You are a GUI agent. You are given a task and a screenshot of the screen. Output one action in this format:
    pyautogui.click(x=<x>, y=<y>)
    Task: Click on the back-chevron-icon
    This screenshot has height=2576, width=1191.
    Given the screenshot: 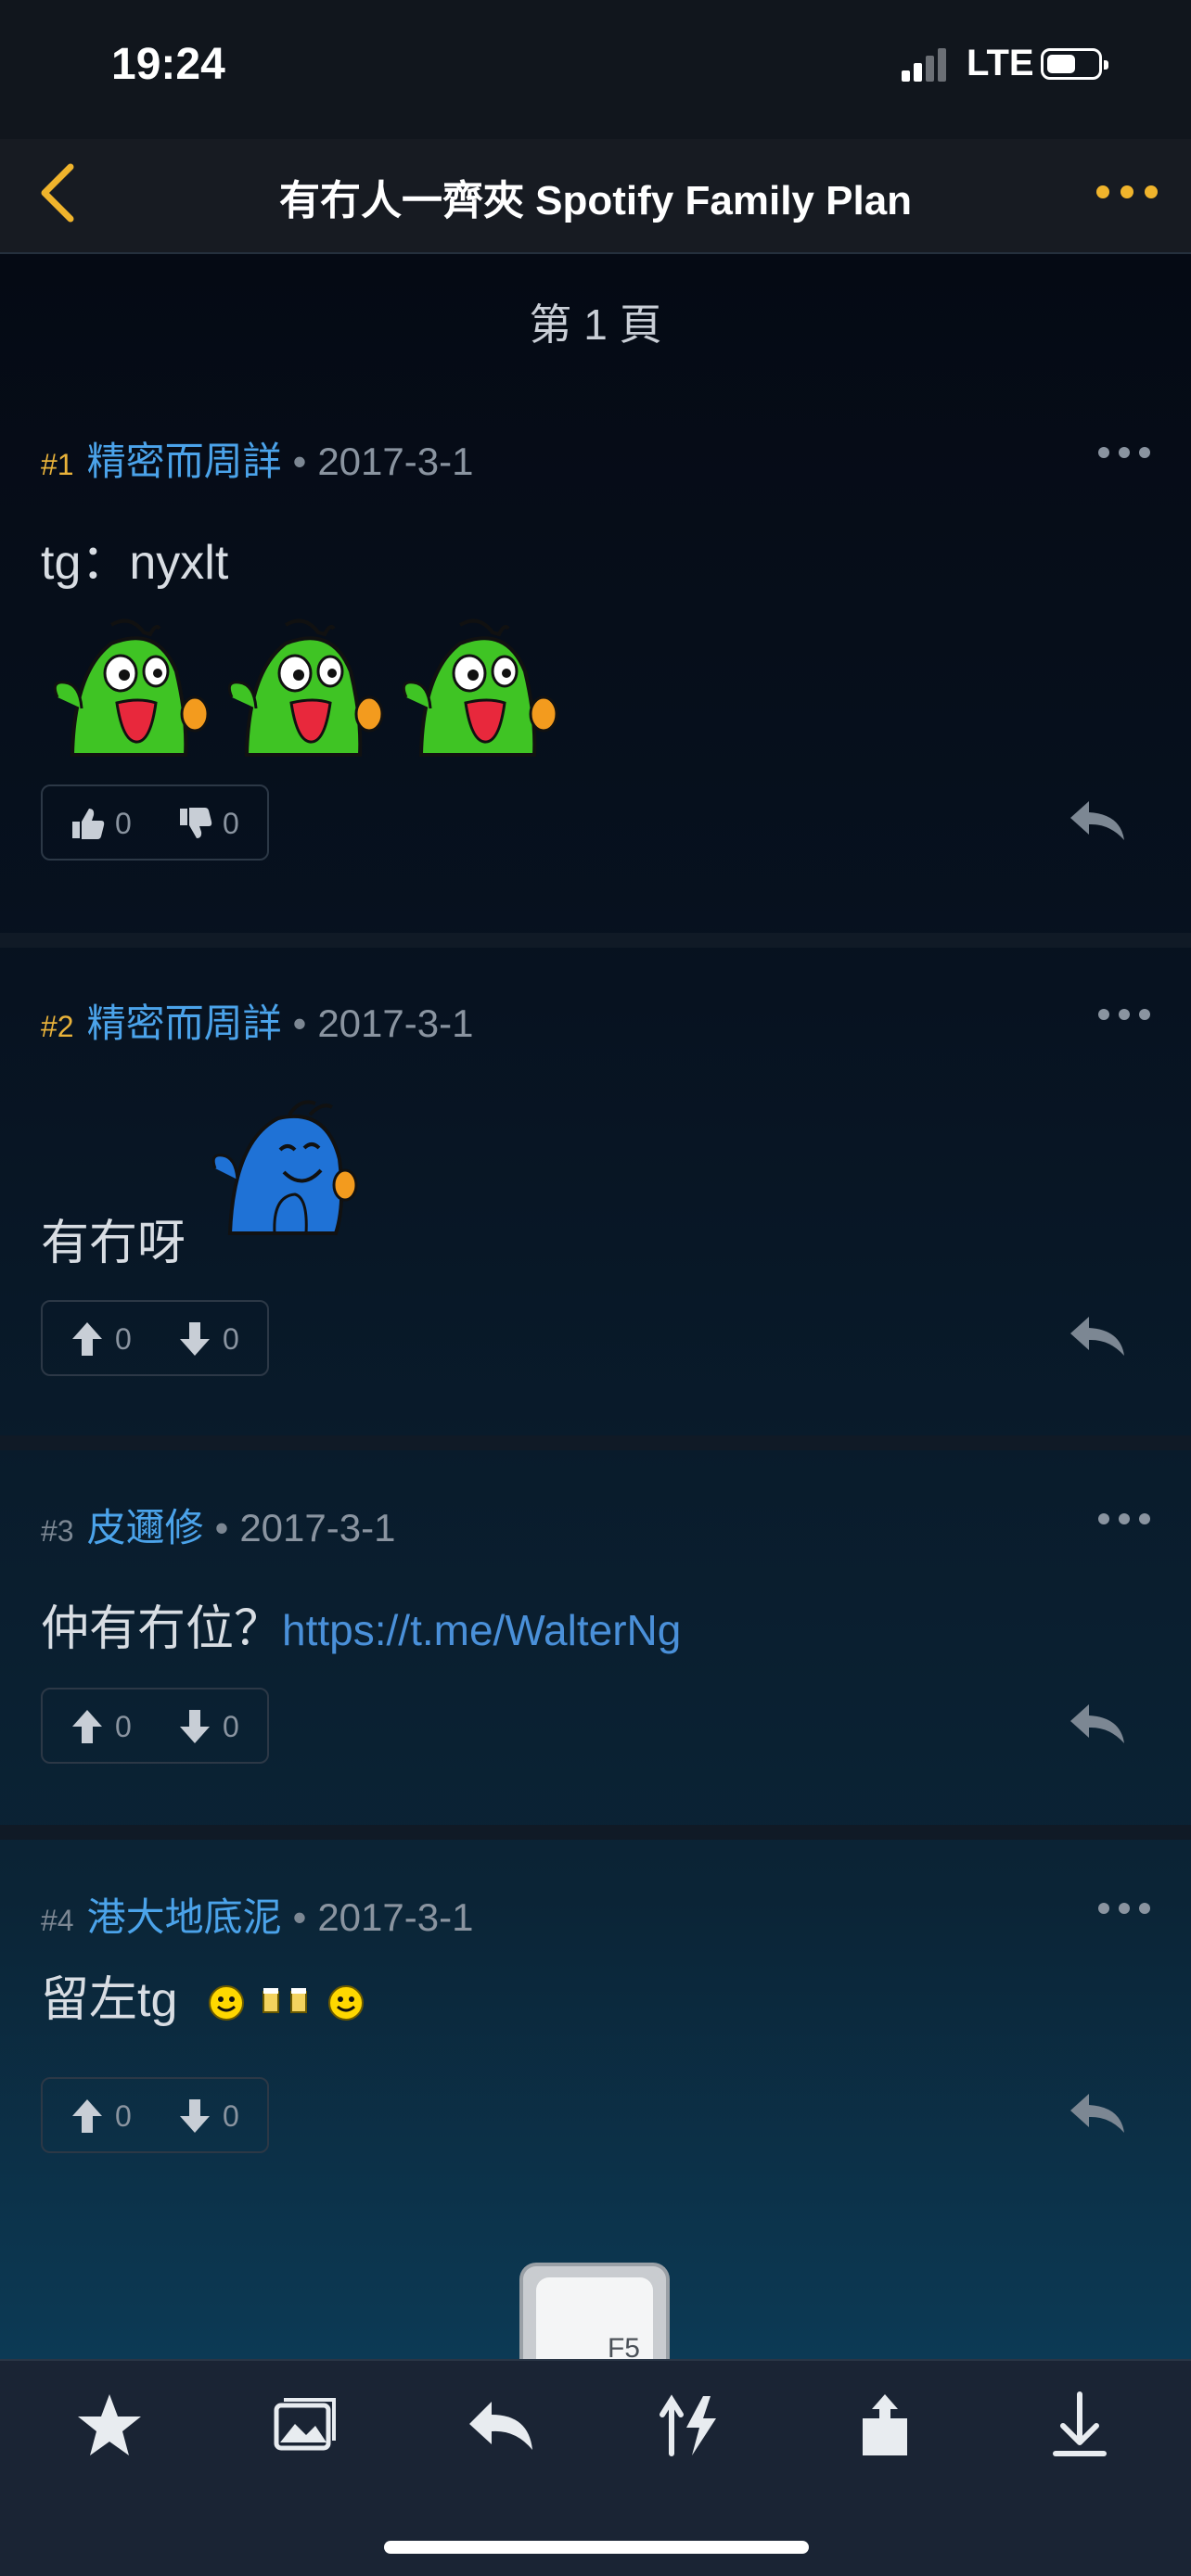 What is the action you would take?
    pyautogui.click(x=61, y=193)
    